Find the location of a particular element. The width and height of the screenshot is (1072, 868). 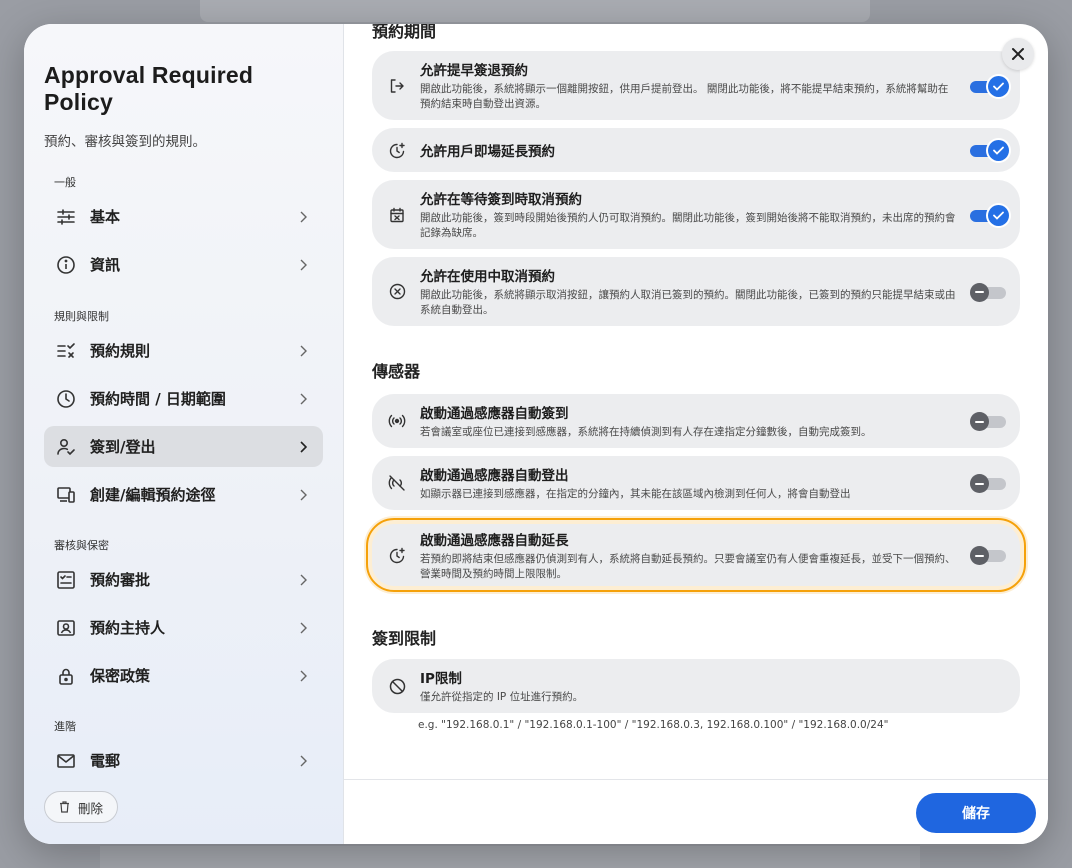

sidebar-item-booking-rules: 預約規則 is located at coordinates (183, 350).